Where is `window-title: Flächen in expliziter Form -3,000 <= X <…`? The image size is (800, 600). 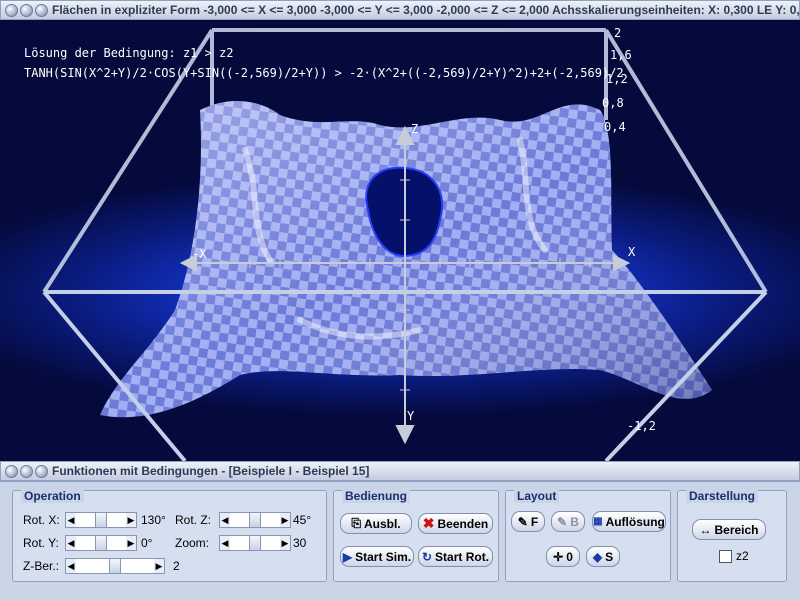
window-title: Flächen in expliziter Form -3,000 <= X <… is located at coordinates (426, 10).